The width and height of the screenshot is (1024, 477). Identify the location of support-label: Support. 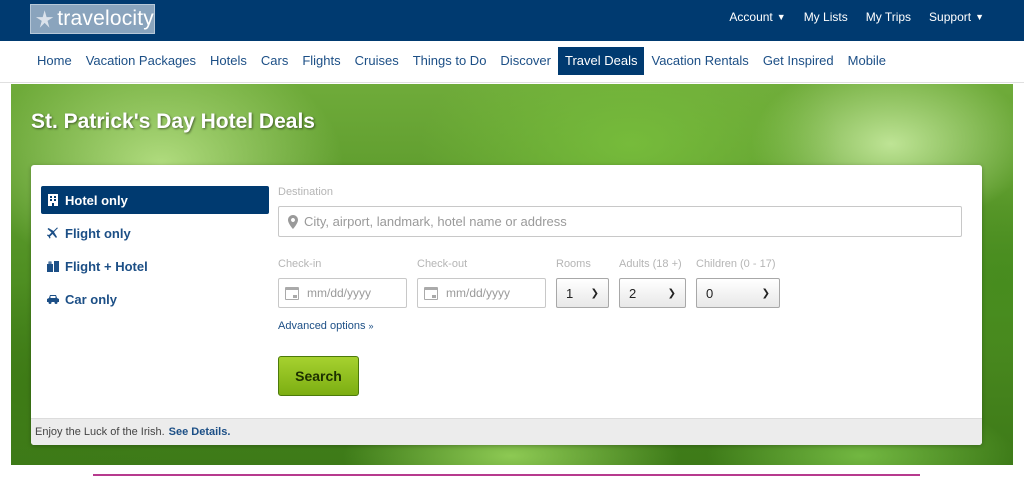
(950, 17).